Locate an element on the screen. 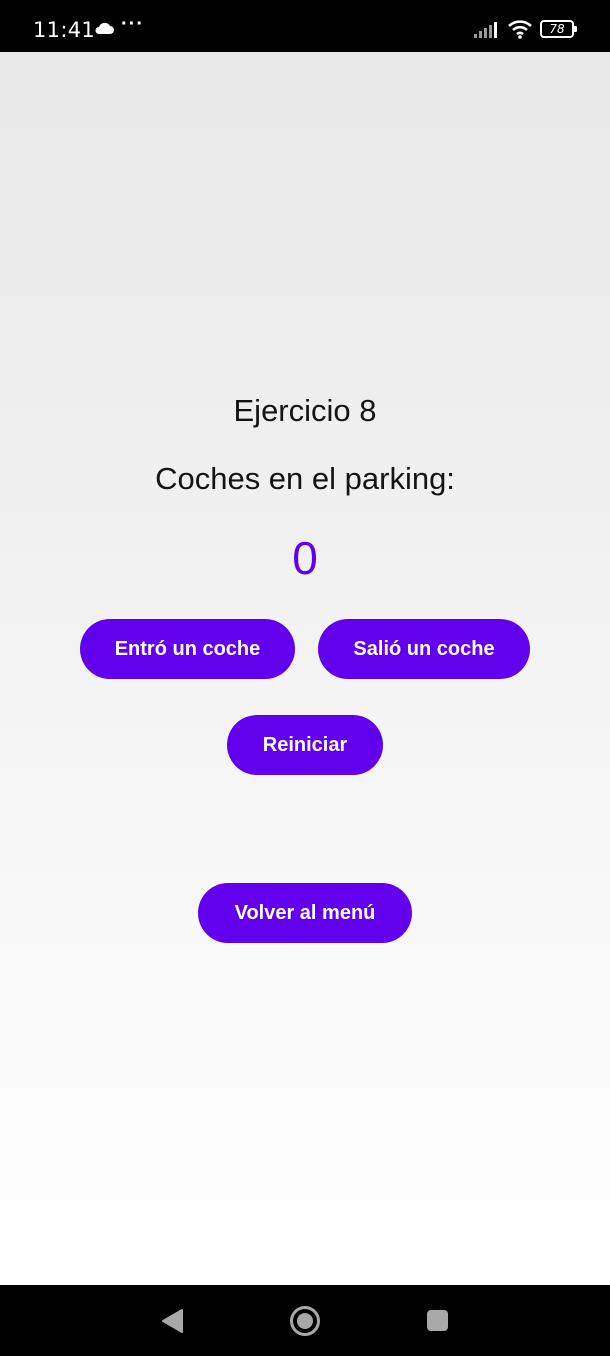 The image size is (610, 1356). home-icon is located at coordinates (305, 1321).